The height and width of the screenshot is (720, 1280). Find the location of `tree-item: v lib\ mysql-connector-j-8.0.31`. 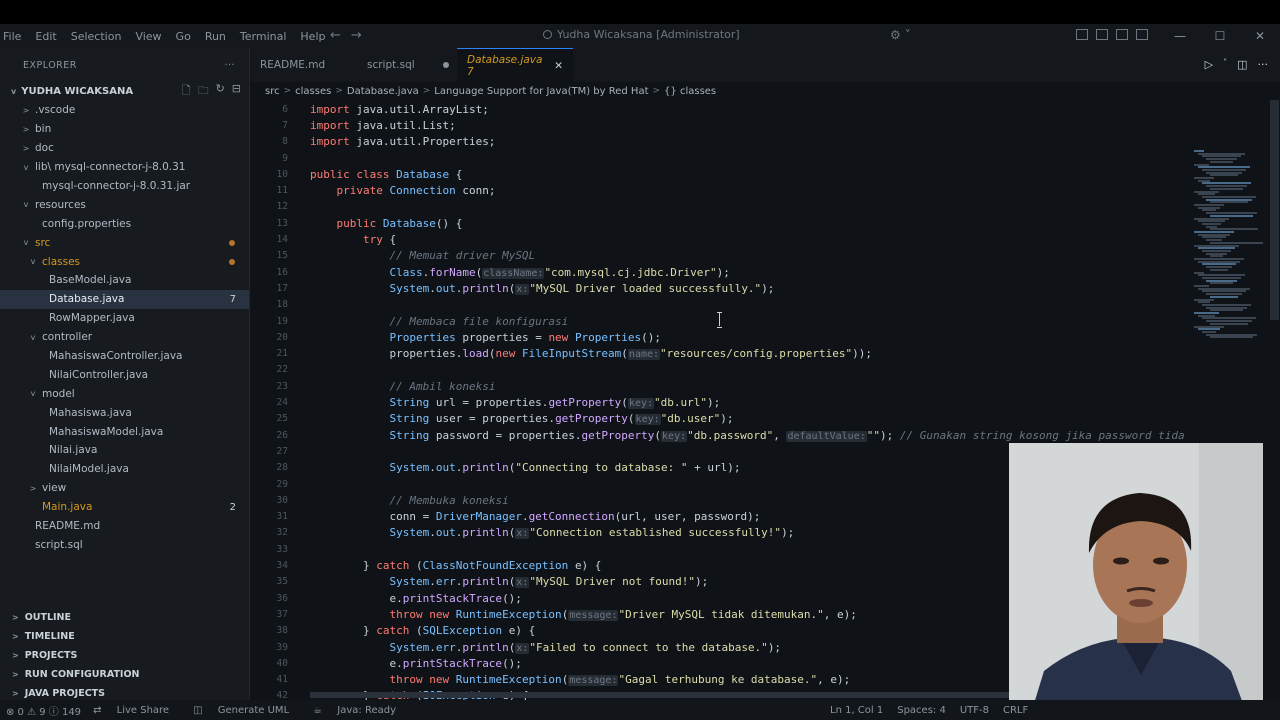

tree-item: v lib\ mysql-connector-j-8.0.31 is located at coordinates (124, 167).